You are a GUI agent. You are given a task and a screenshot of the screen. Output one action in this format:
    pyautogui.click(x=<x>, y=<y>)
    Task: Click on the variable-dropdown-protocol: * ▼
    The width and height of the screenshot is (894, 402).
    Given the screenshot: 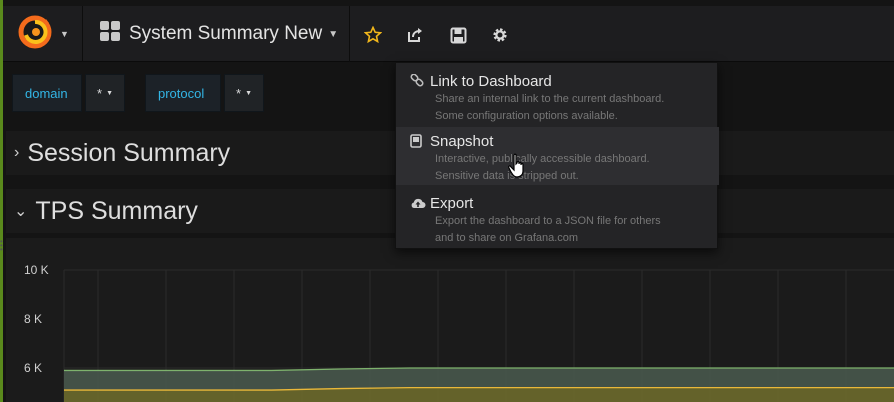 What is the action you would take?
    pyautogui.click(x=244, y=93)
    